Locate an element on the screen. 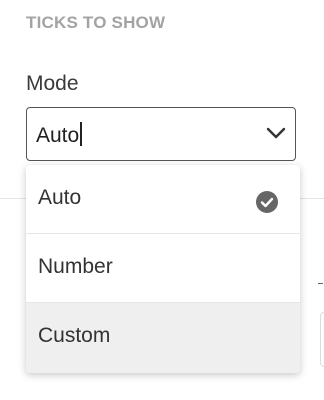 This screenshot has height=400, width=324. text-caret is located at coordinates (81, 134).